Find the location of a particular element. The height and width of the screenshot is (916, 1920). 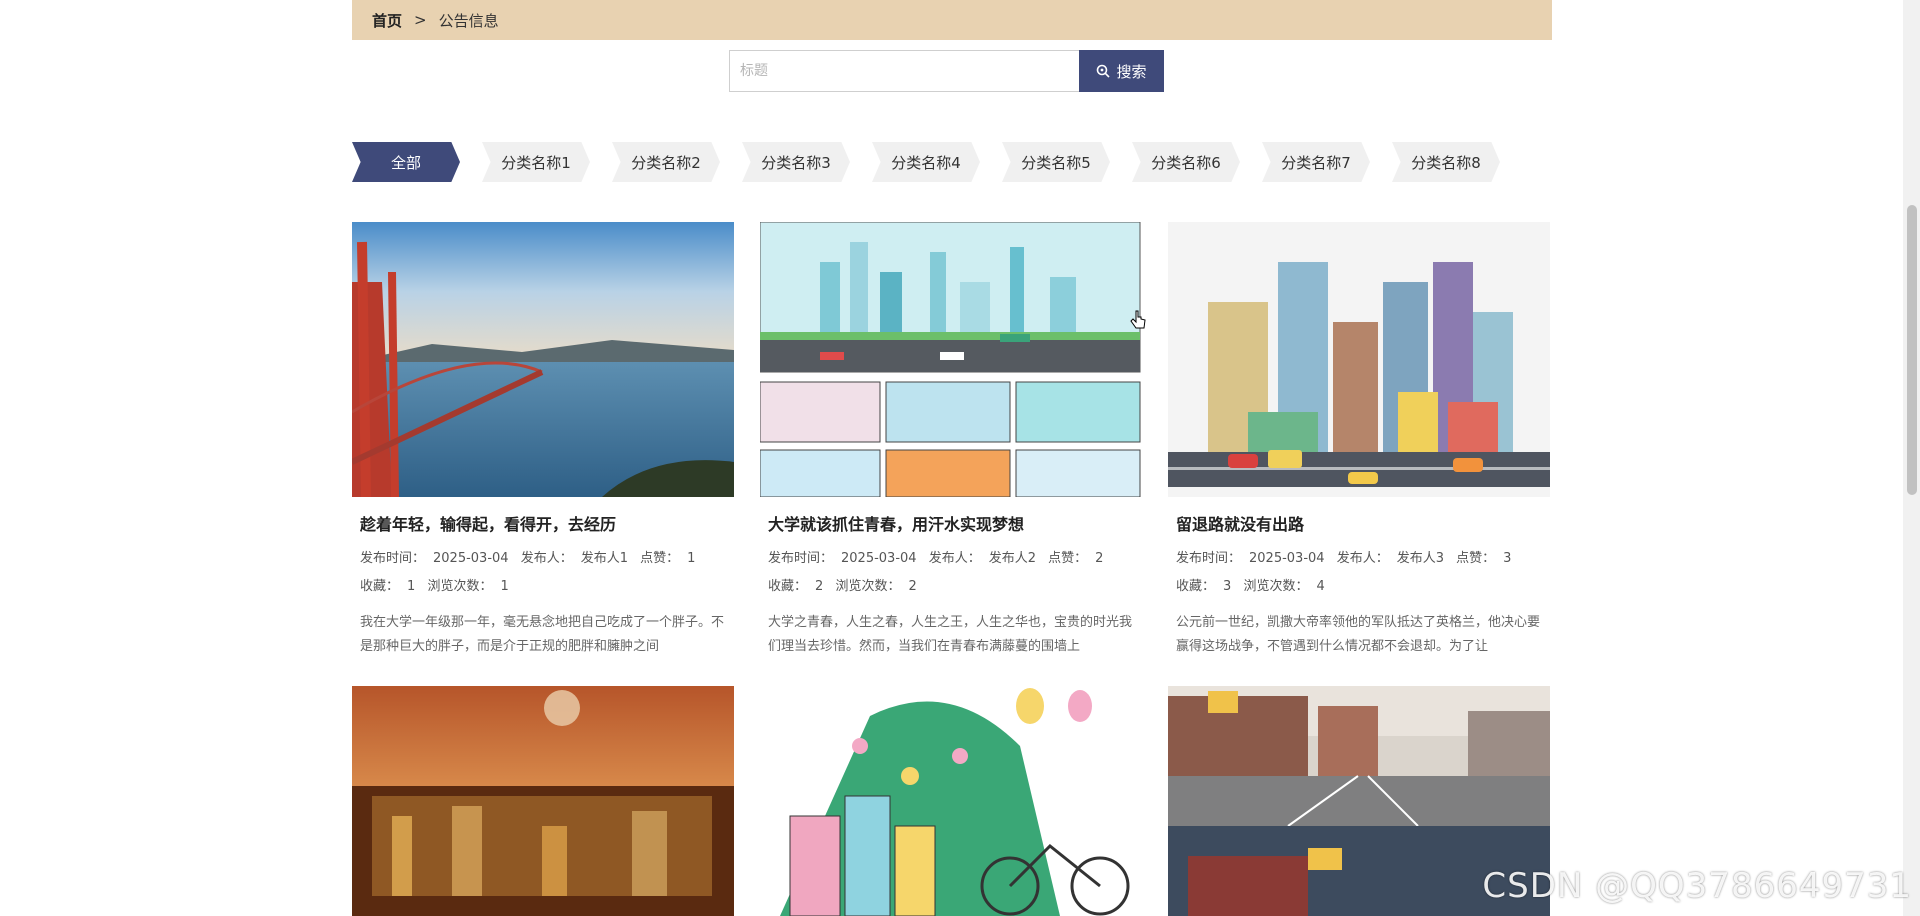

card-meta-2: 收藏： 2 浏览次数： 2 is located at coordinates (951, 587).